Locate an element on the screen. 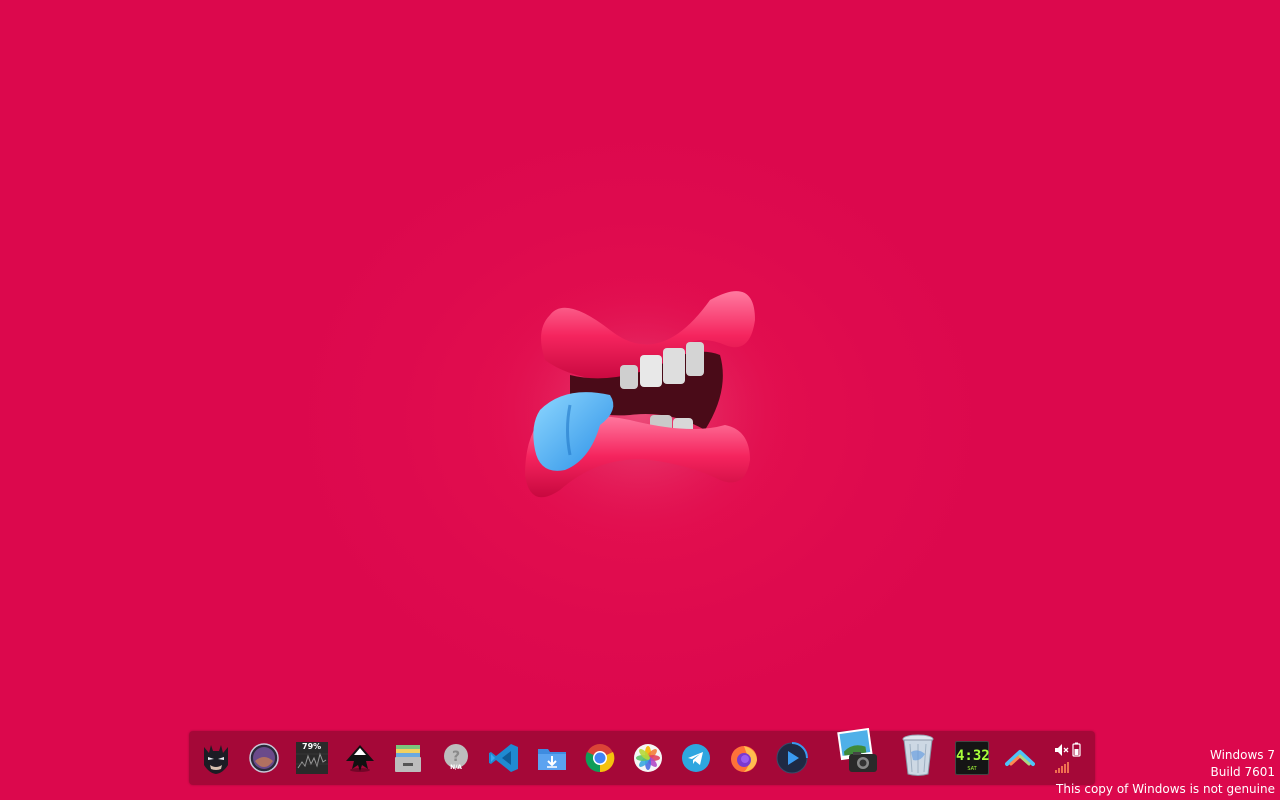  media-player-icon is located at coordinates (792, 758).